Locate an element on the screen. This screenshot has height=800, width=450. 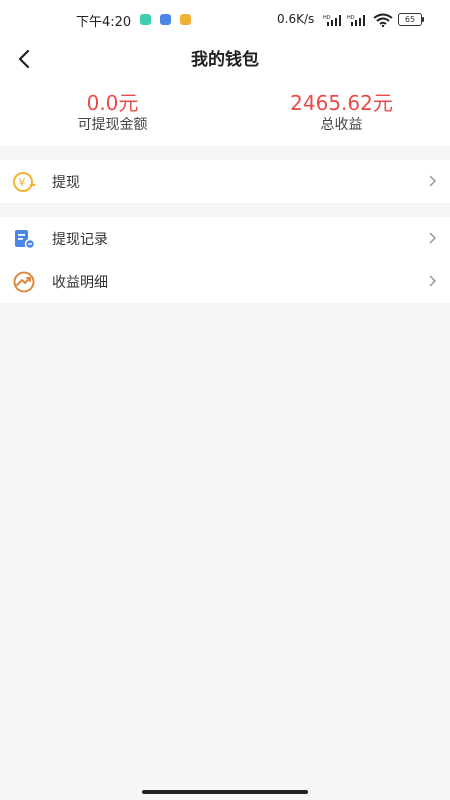
page-title: 我的钱包 is located at coordinates (225, 60).